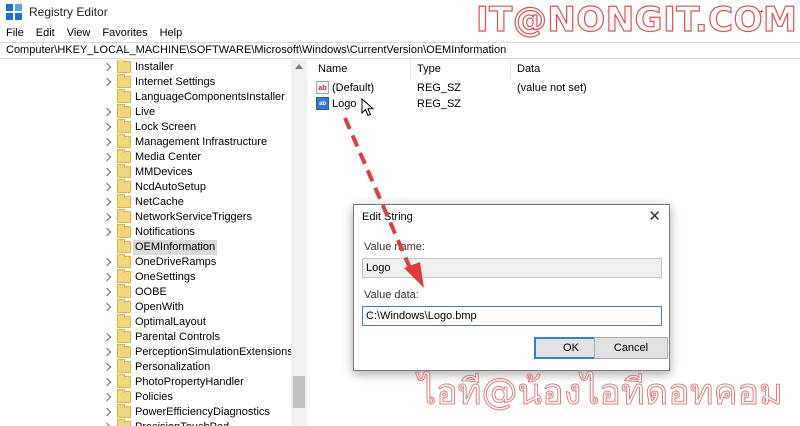 The width and height of the screenshot is (800, 426). I want to click on close-icon: ✕, so click(654, 216).